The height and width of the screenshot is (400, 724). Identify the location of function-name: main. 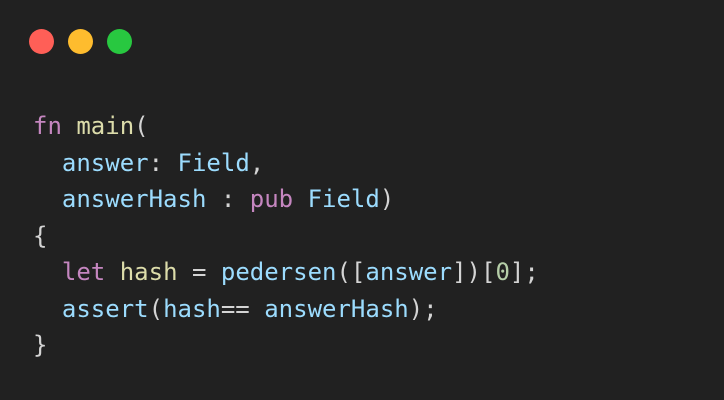
(105, 126).